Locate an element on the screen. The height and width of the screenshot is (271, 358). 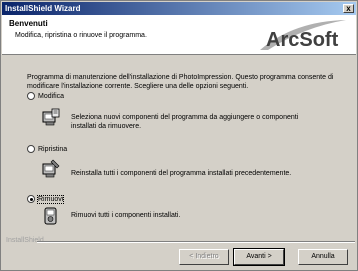
modify-icon is located at coordinates (51, 117).